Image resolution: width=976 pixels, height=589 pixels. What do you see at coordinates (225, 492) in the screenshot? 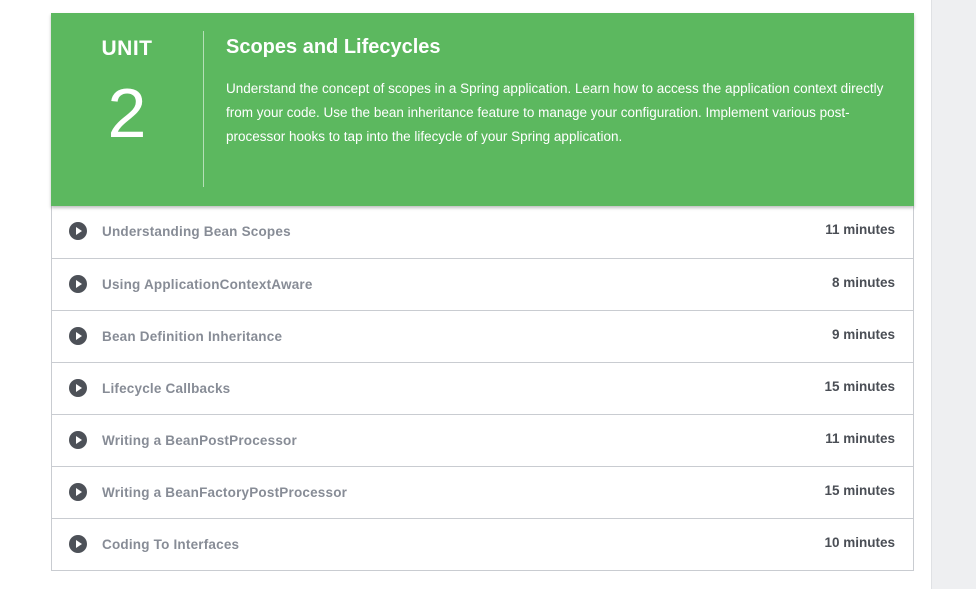
I see `lesson-title: Writing a BeanFactoryPostProcessor` at bounding box center [225, 492].